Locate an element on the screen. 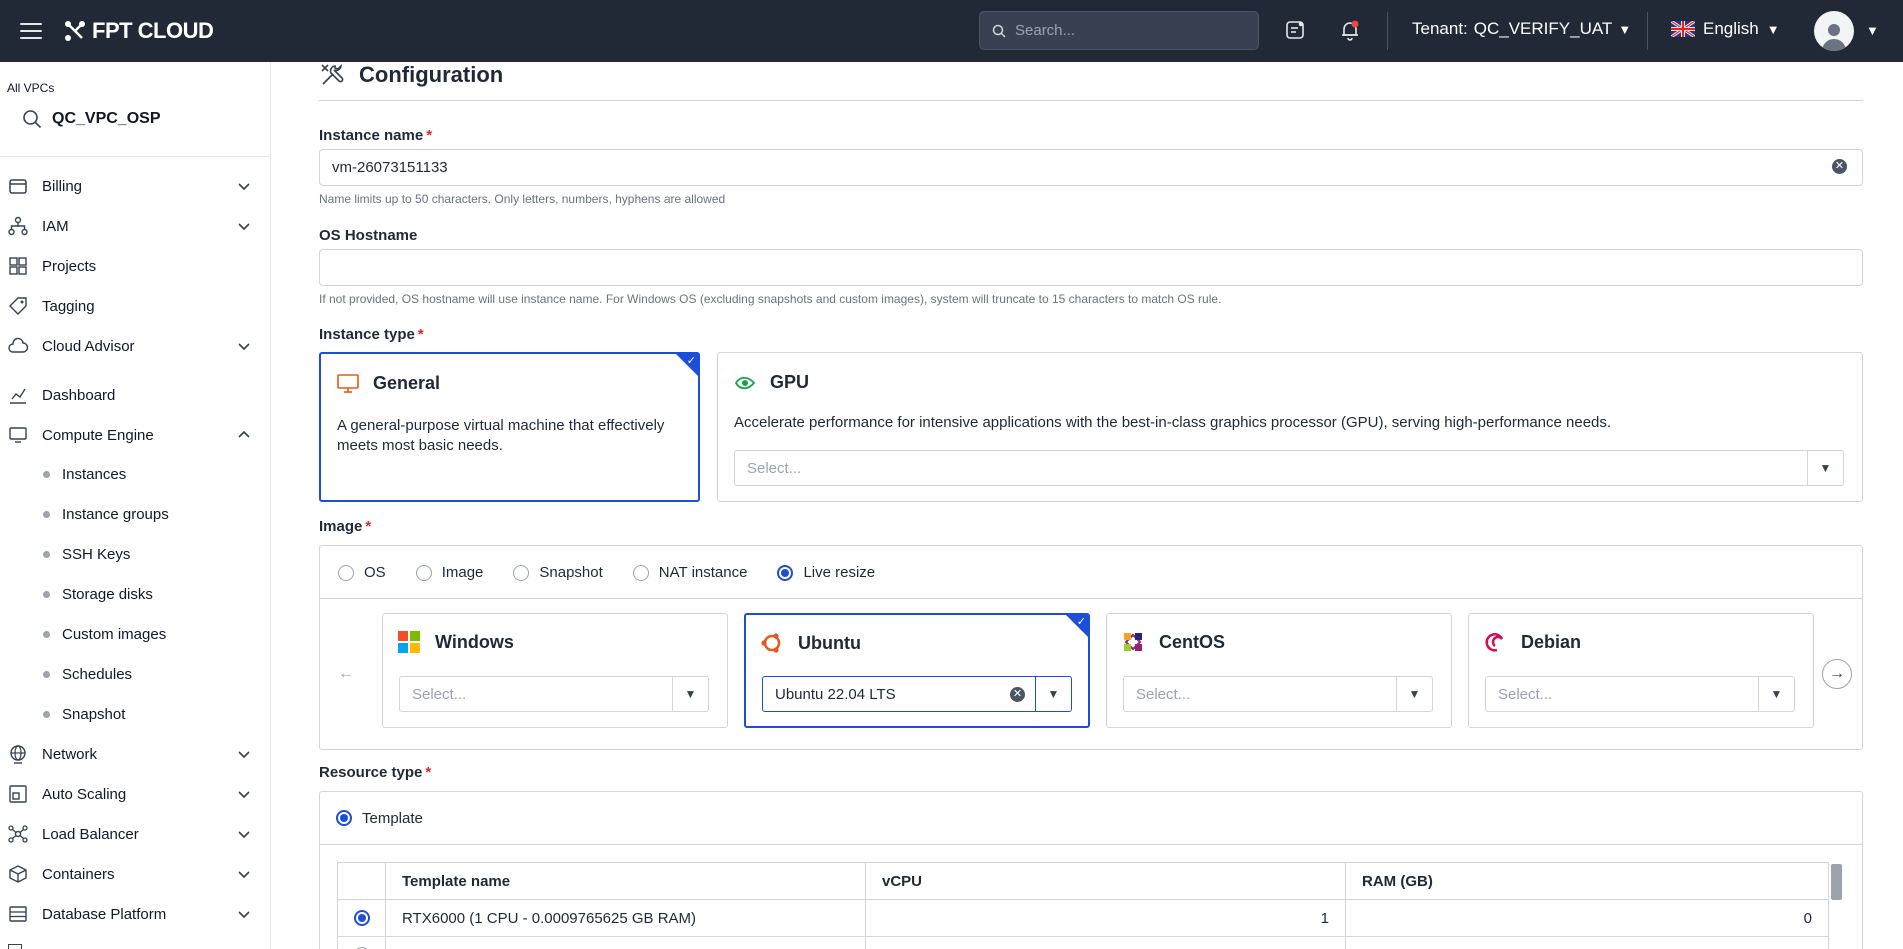  os-card-centos: CentOS Select... ▼ is located at coordinates (1279, 670).